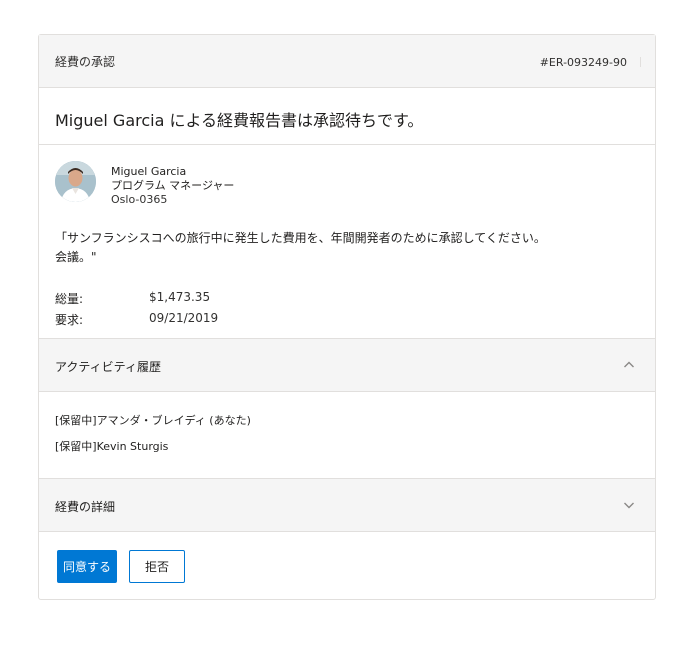  I want to click on requester-name: Miguel Garcia, so click(149, 171).